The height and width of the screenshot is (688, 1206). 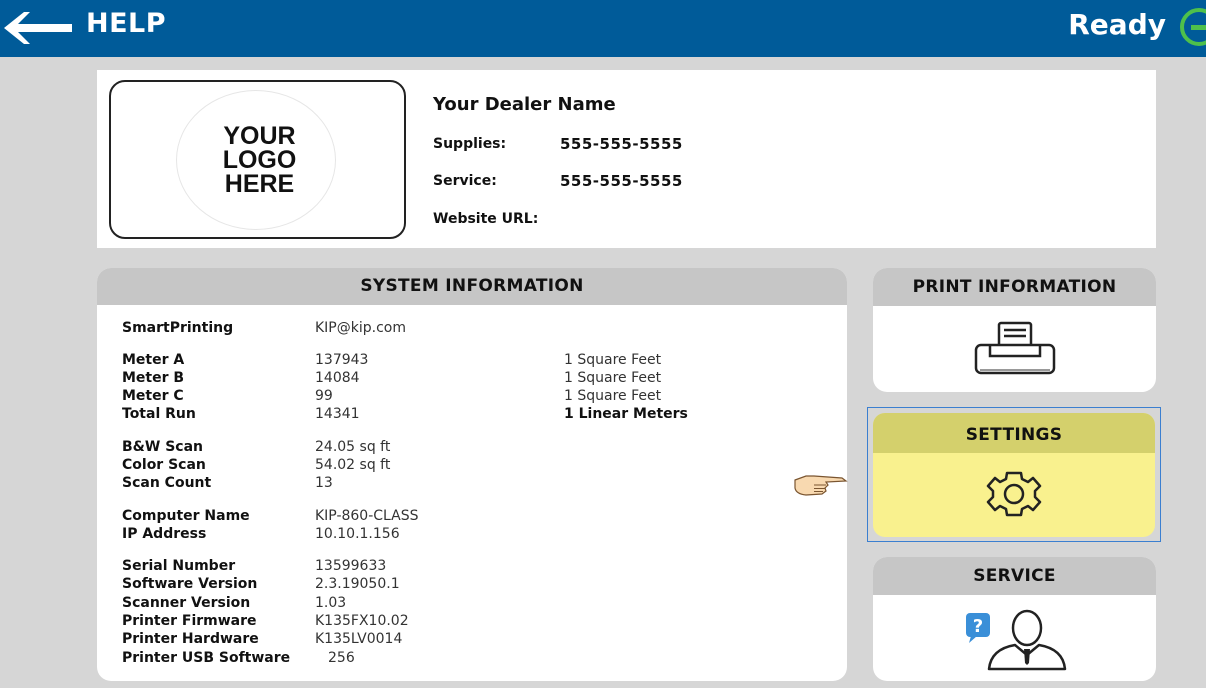 I want to click on settings-card: SETTINGS, so click(x=1014, y=475).